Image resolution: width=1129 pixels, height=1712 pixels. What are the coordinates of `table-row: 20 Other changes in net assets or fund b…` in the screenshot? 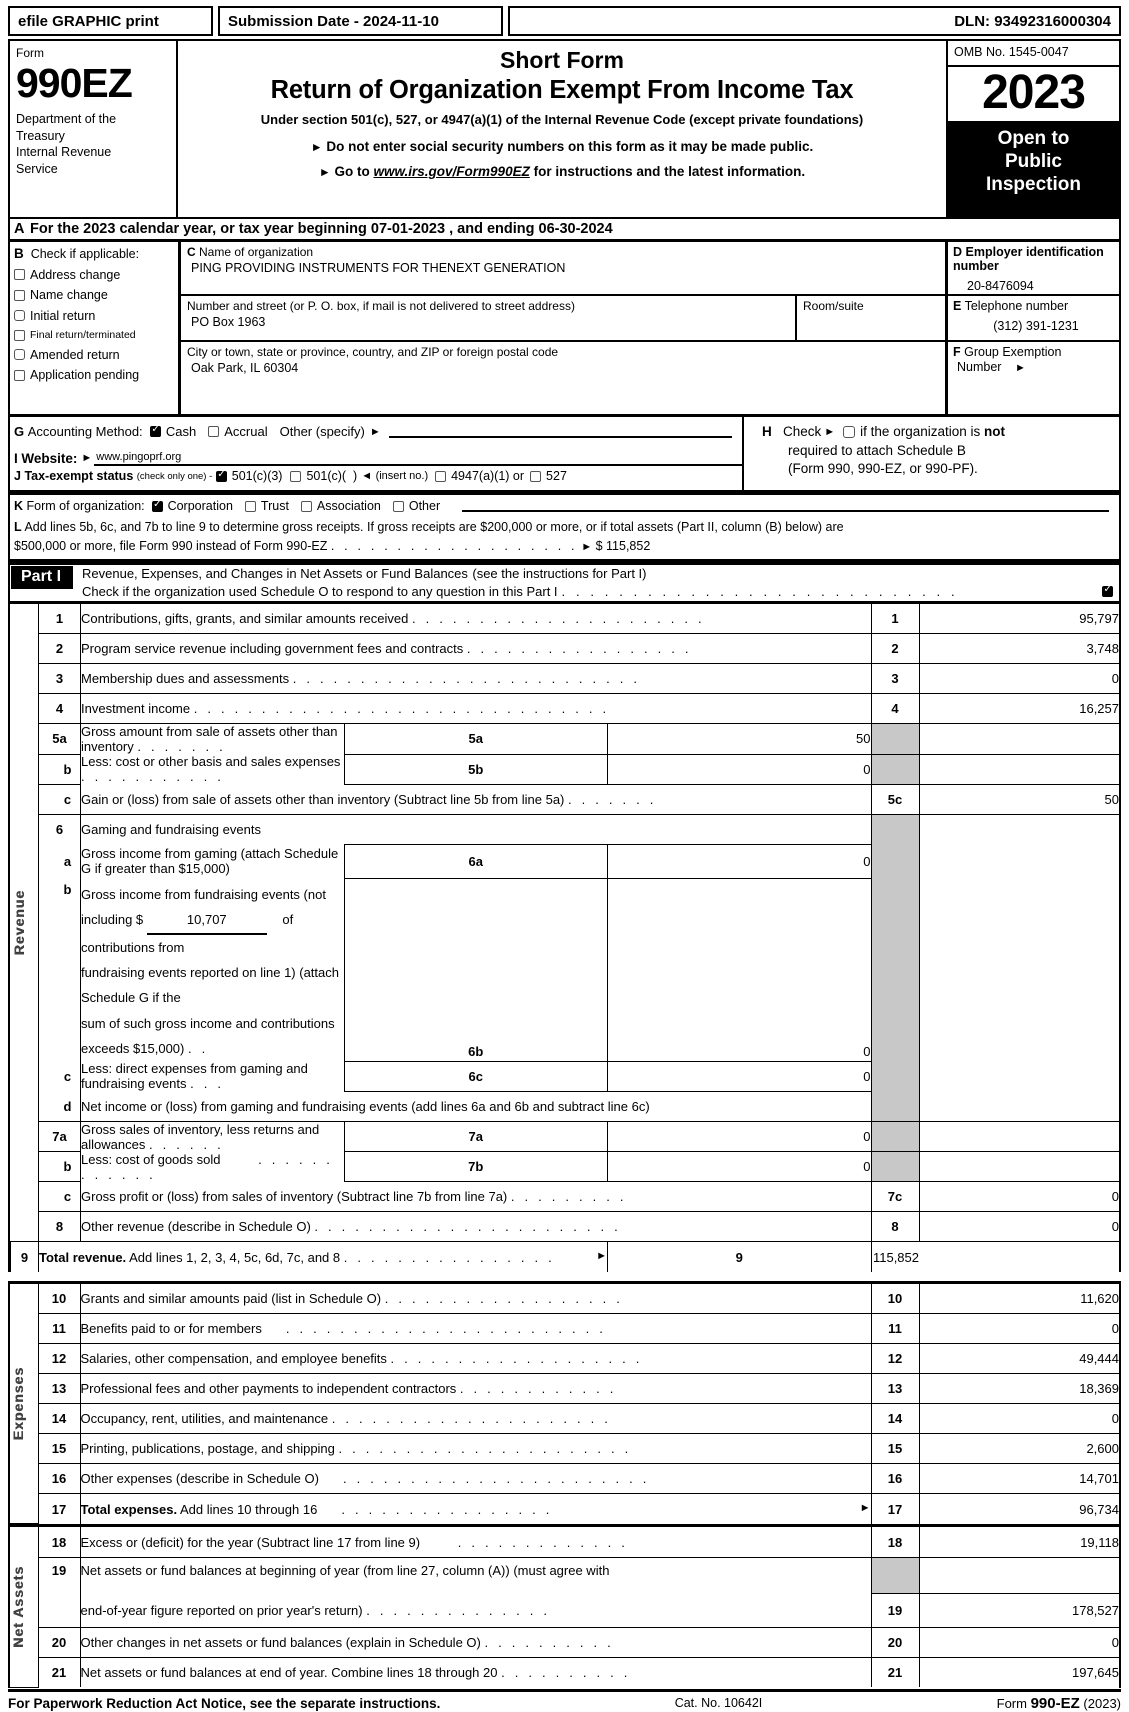 It's located at (564, 1642).